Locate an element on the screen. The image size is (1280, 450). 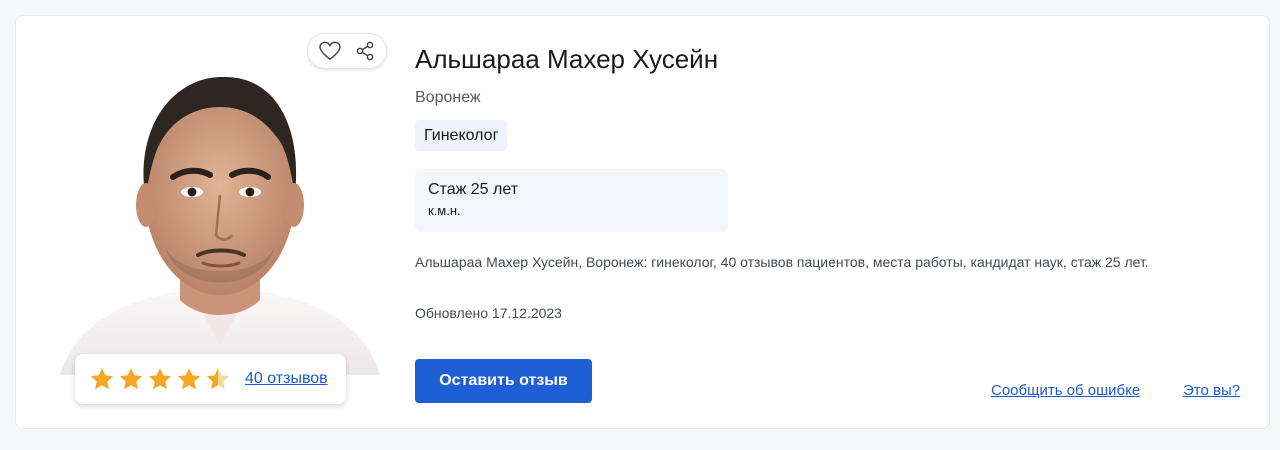
doctor-city: Воронеж is located at coordinates (448, 97).